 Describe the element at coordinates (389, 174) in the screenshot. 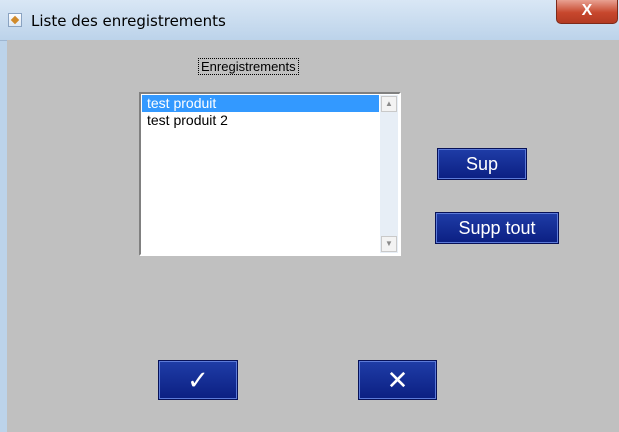

I see `vertical-scrollbar: ▲ ▼` at that location.